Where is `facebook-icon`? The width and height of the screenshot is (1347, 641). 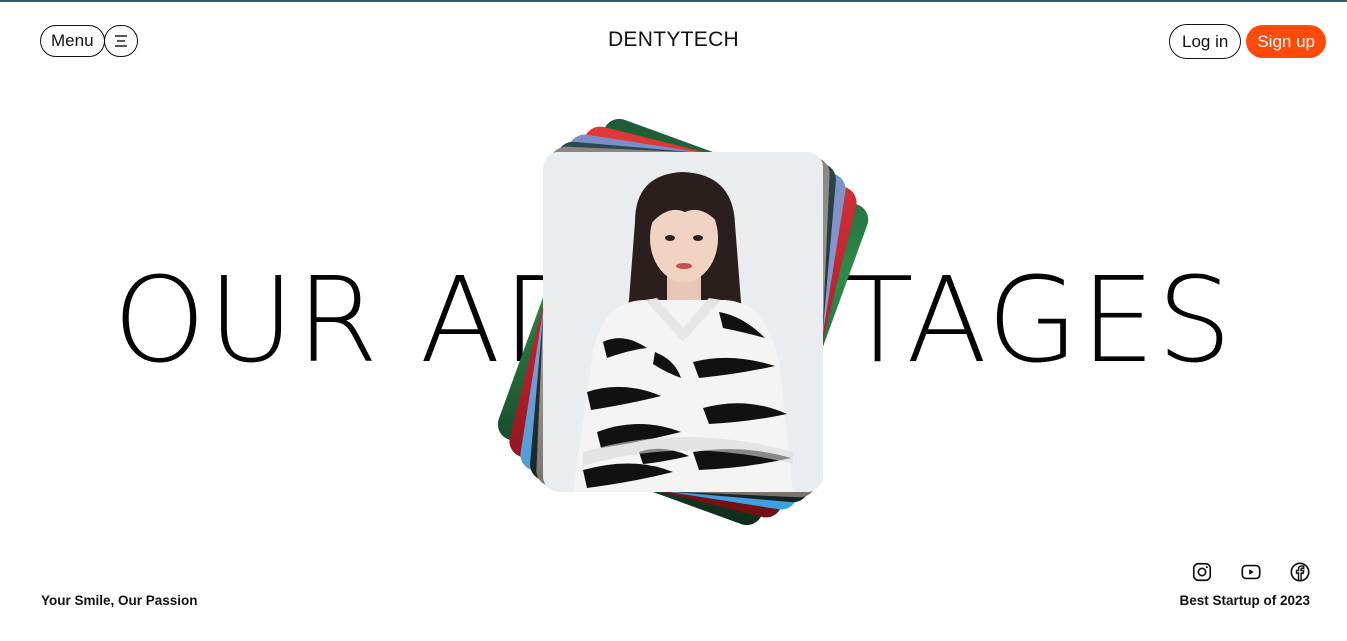
facebook-icon is located at coordinates (1300, 572).